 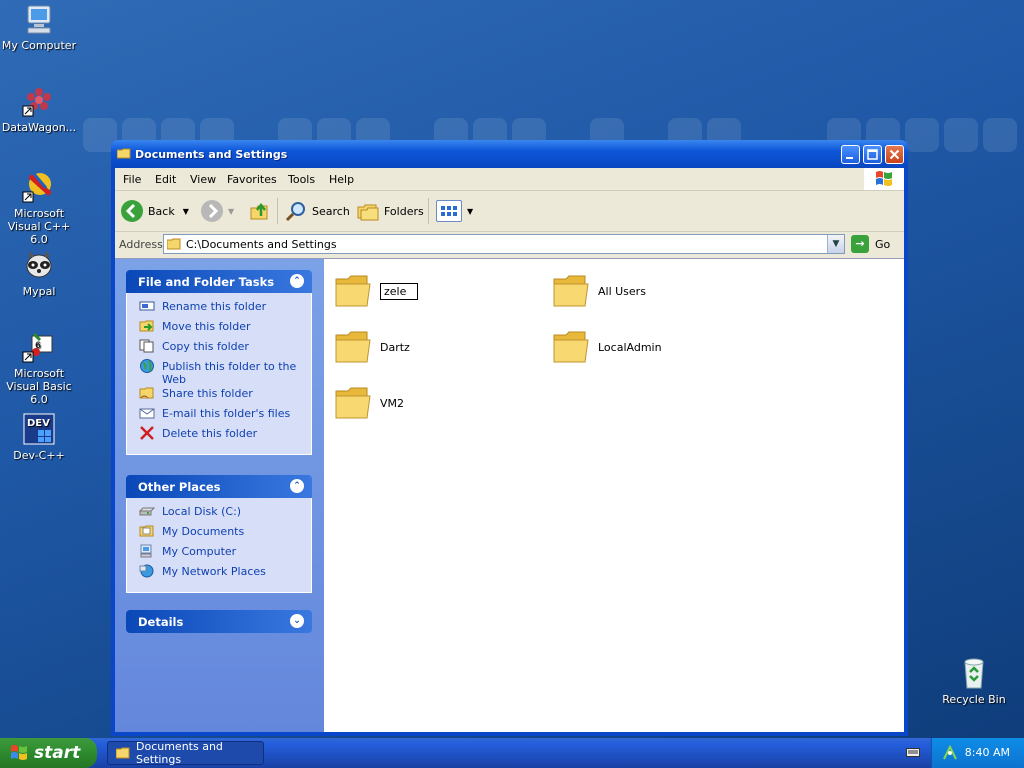 What do you see at coordinates (39, 187) in the screenshot?
I see `visual-cpp-icon` at bounding box center [39, 187].